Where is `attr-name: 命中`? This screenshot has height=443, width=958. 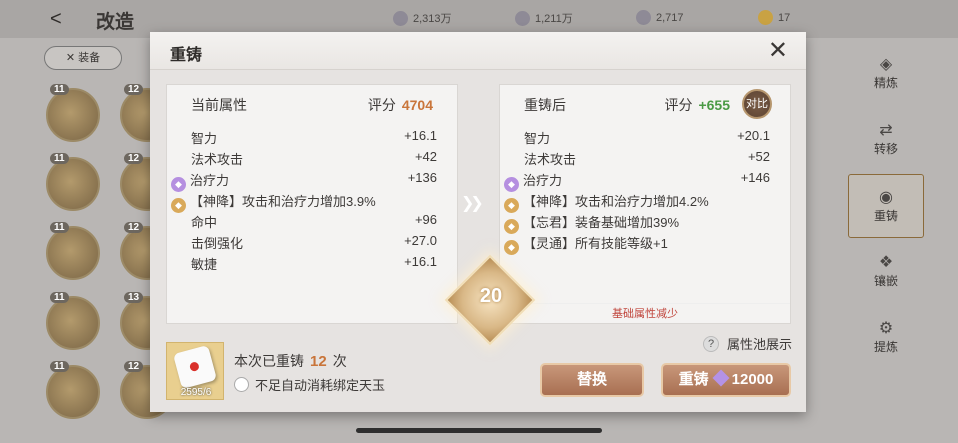
attr-name: 命中 is located at coordinates (204, 222).